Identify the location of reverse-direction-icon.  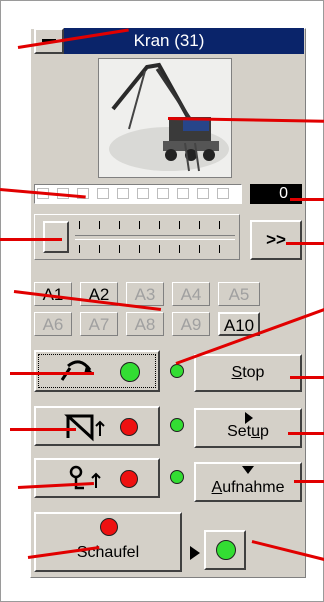
(76, 370).